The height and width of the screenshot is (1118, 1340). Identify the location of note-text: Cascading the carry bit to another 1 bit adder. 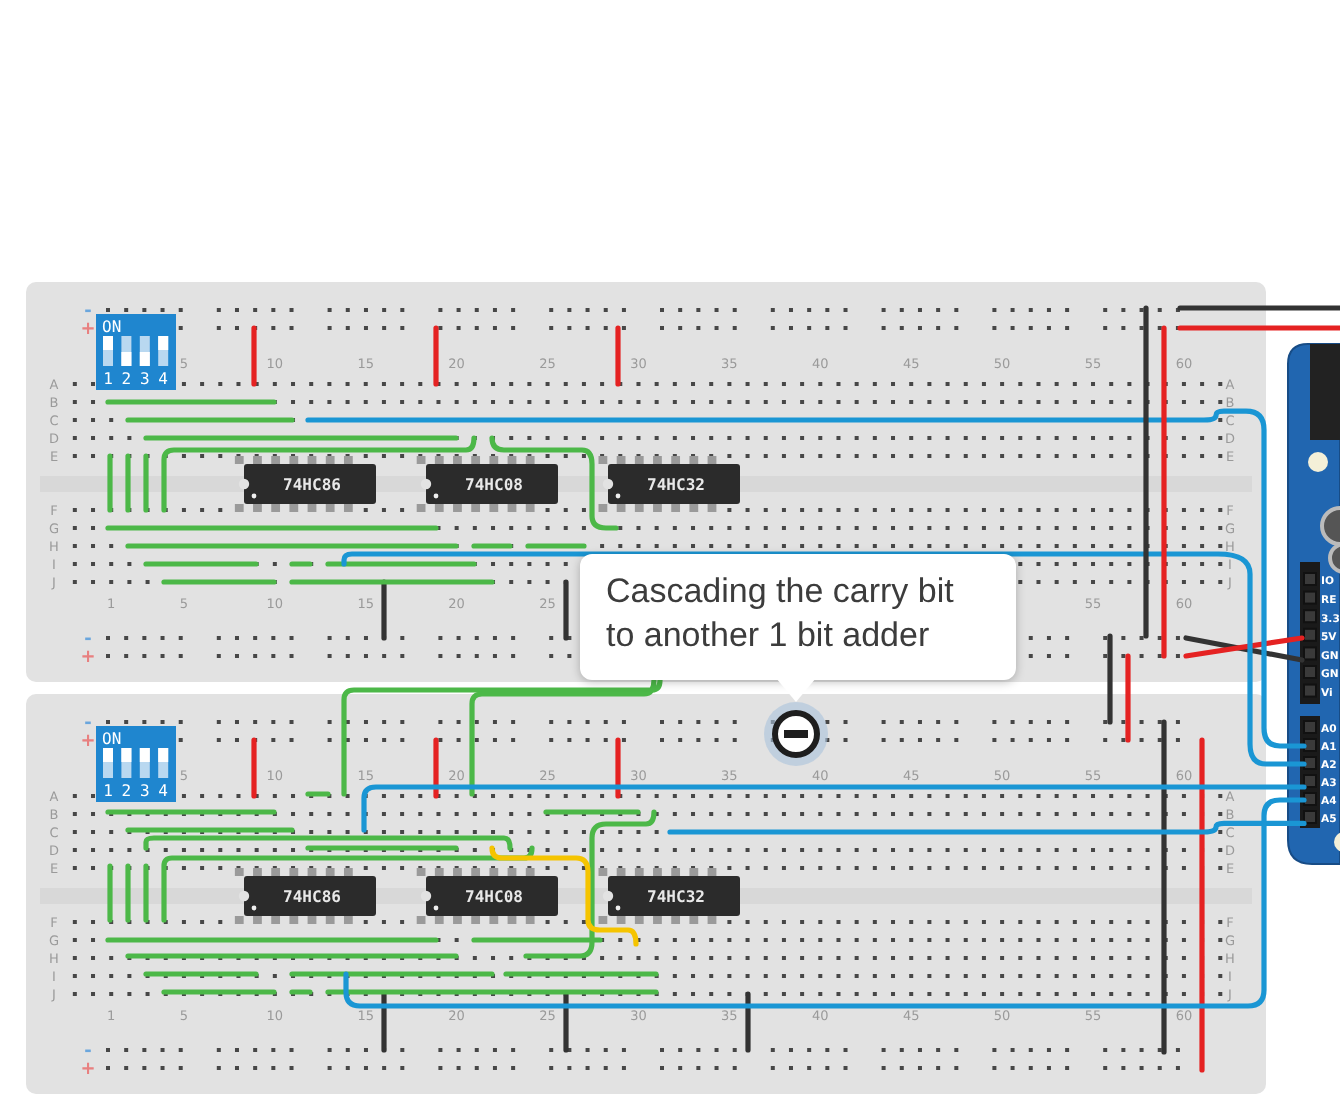
(781, 614).